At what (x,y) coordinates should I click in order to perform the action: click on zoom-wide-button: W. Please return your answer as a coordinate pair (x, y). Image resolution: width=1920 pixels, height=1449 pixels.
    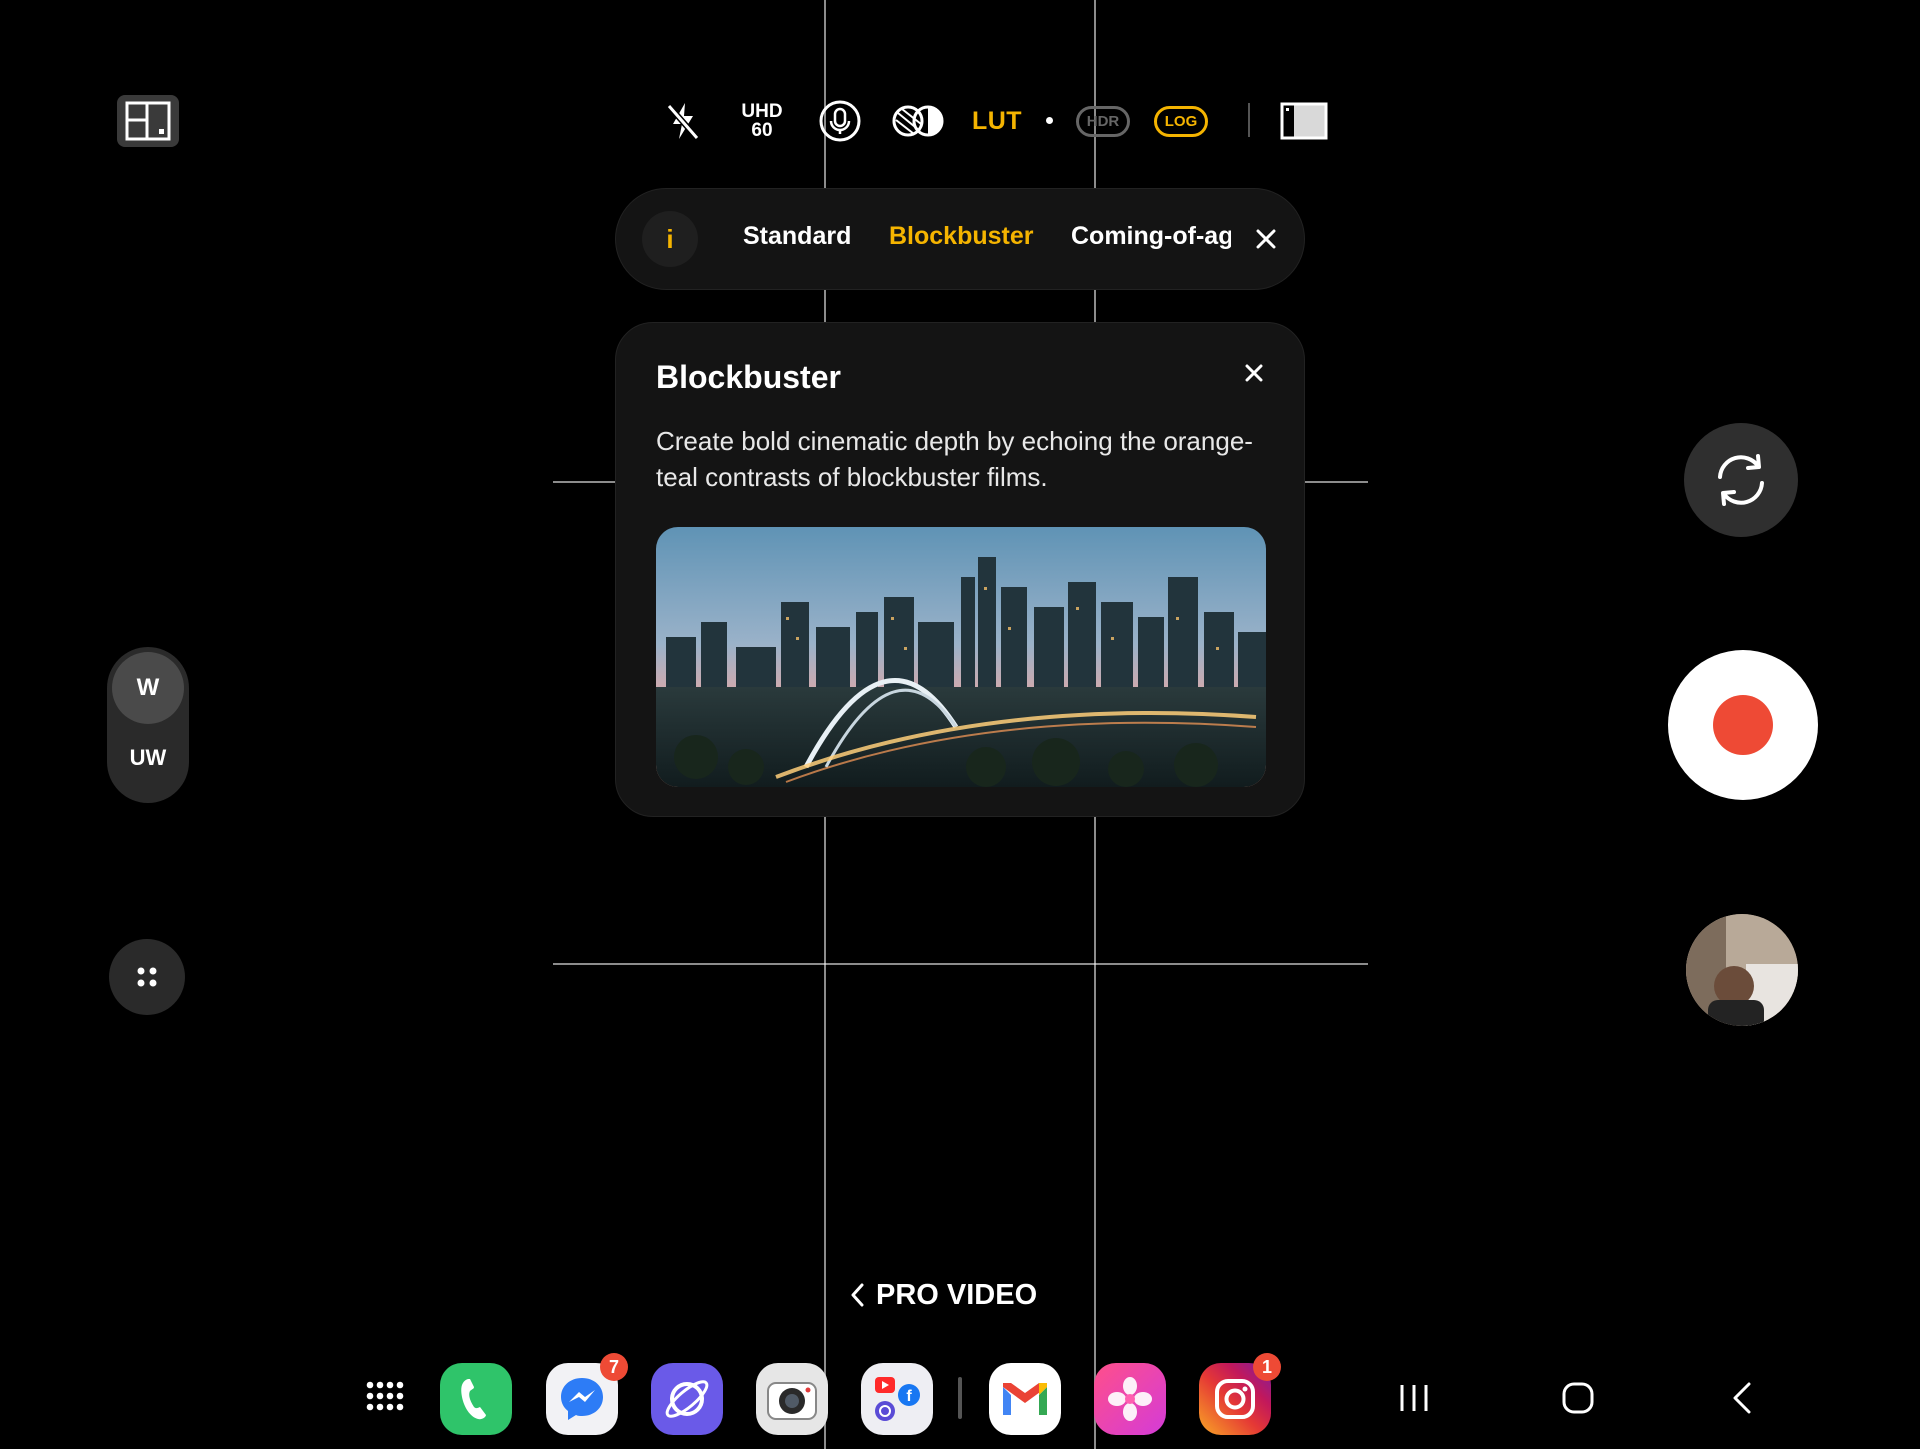
    Looking at the image, I should click on (148, 688).